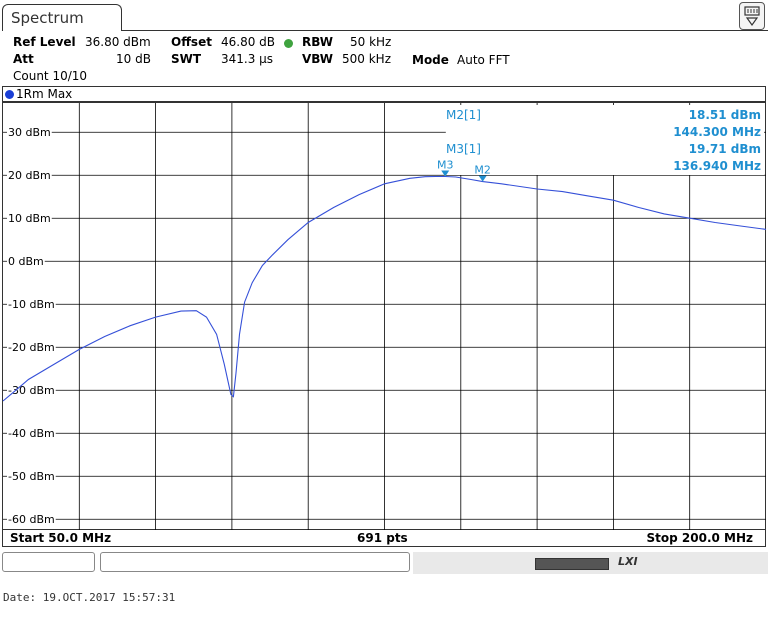  I want to click on ref-level-value: 36.80 dBm, so click(118, 42).